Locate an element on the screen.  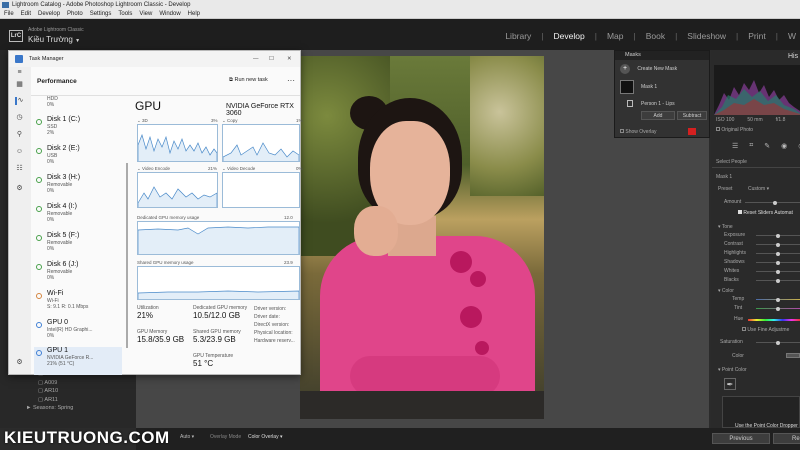
tint-slider is located at coordinates (778, 308).